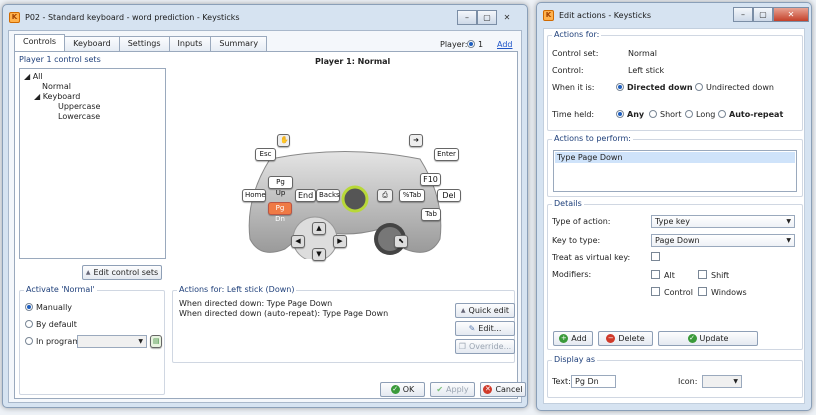  I want to click on arrow-icon: ➜, so click(416, 140).